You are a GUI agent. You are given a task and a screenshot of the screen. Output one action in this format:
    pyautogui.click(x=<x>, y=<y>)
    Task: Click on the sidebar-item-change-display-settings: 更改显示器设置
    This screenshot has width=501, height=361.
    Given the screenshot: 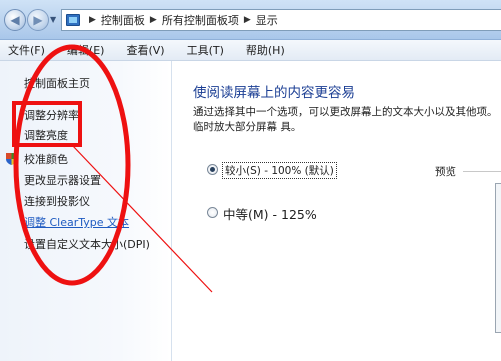 What is the action you would take?
    pyautogui.click(x=62, y=180)
    